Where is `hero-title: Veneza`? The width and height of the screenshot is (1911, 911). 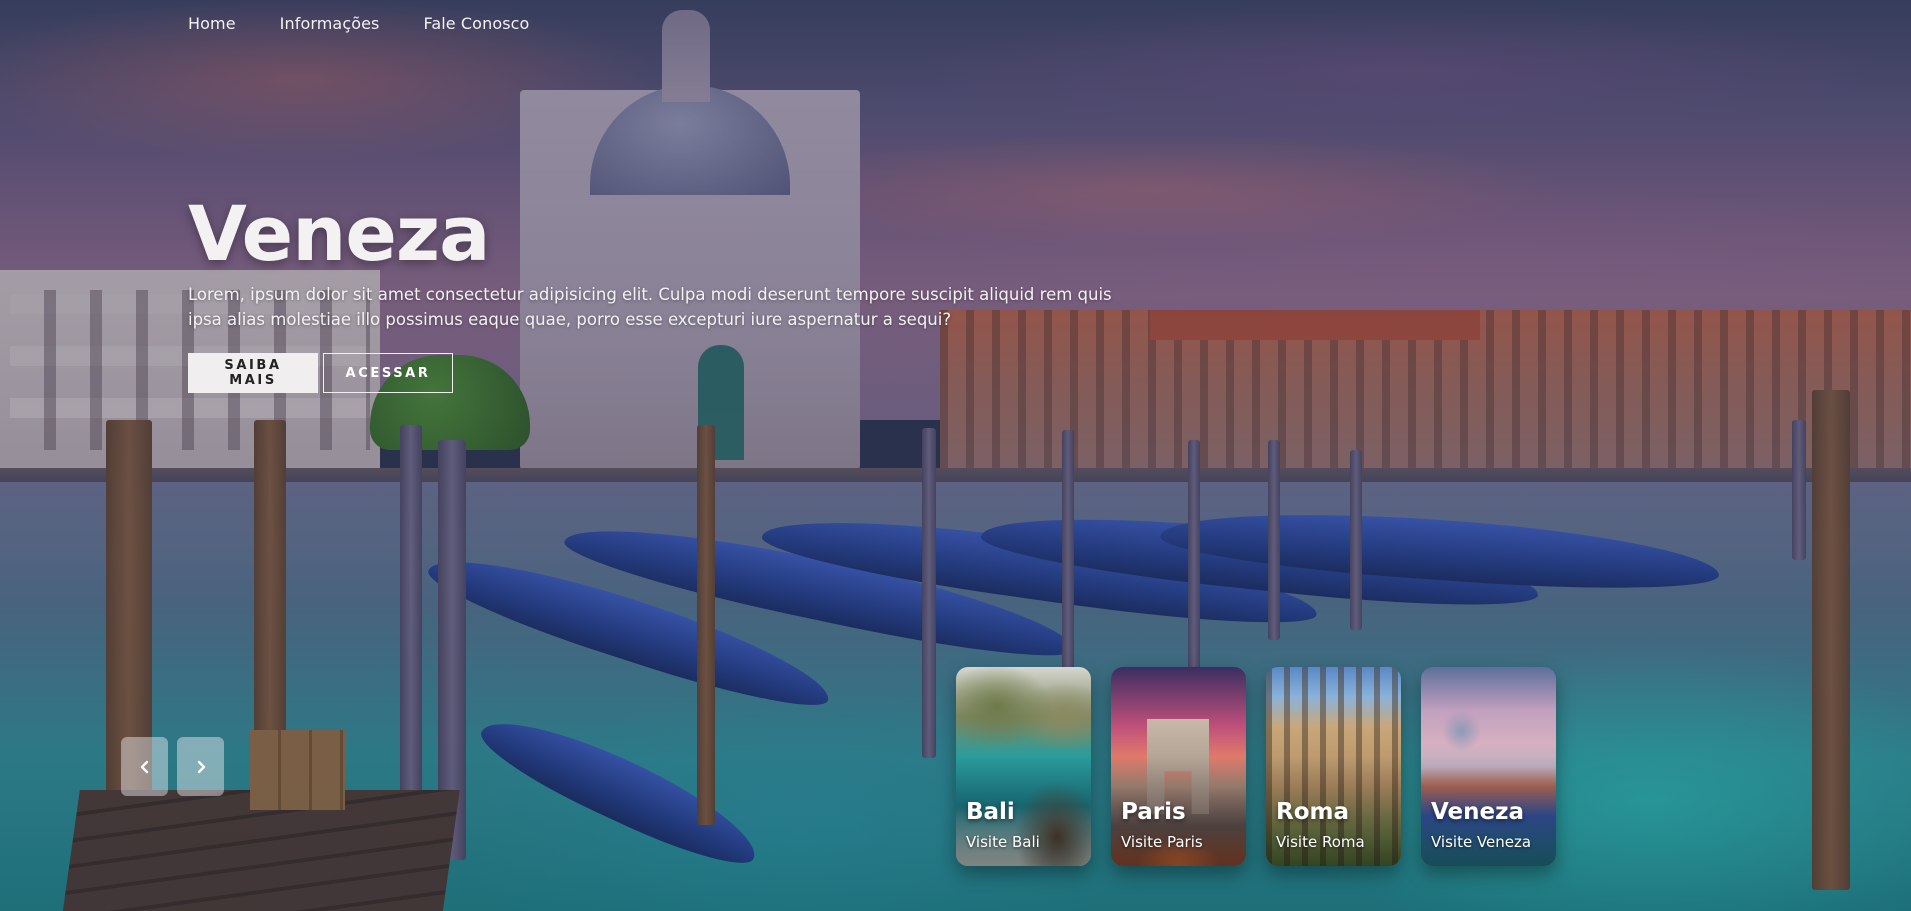
hero-title: Veneza is located at coordinates (339, 233).